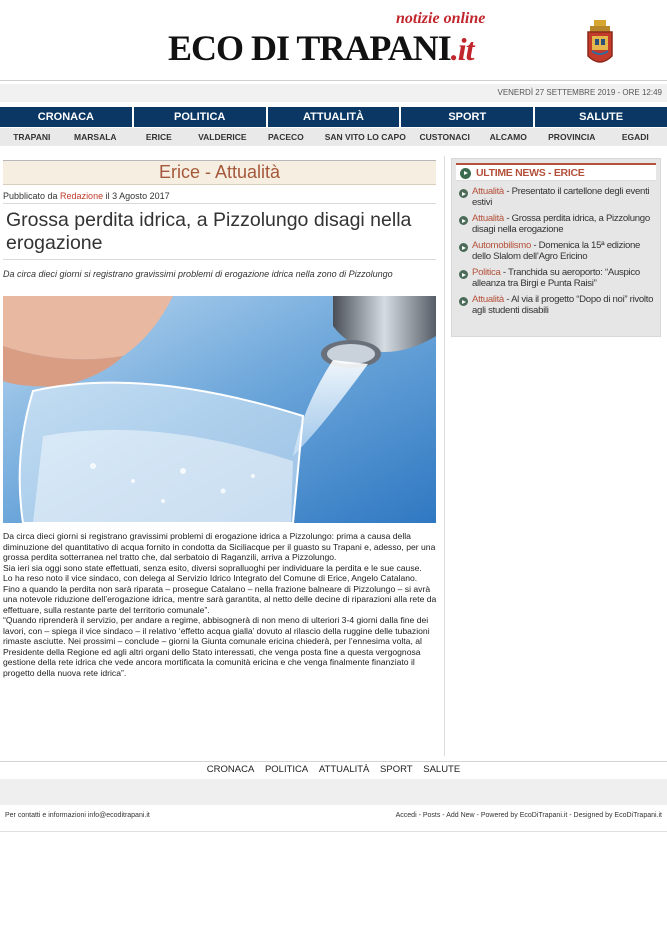 The image size is (667, 935). What do you see at coordinates (286, 769) in the screenshot?
I see `footer-nav-politica: POLITICA` at bounding box center [286, 769].